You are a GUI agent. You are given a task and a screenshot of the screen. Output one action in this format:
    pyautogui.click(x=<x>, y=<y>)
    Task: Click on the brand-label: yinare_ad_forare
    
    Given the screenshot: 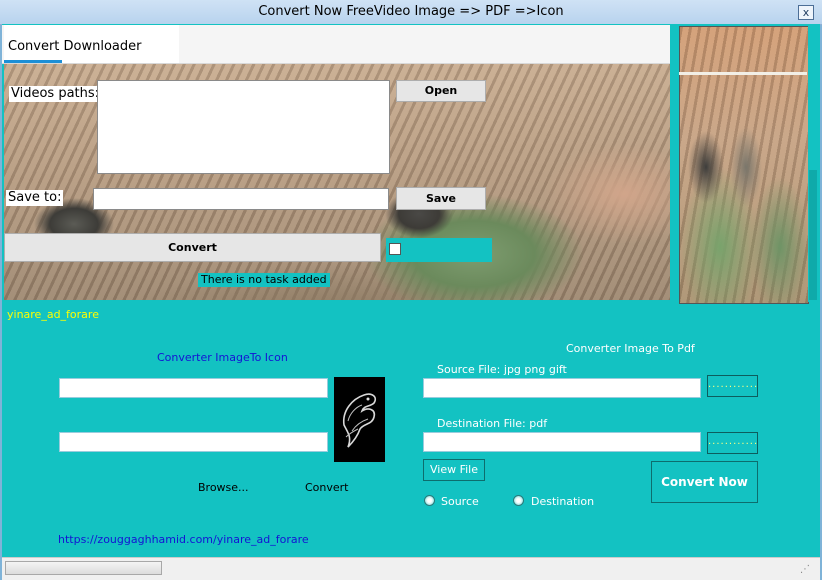 What is the action you would take?
    pyautogui.click(x=53, y=314)
    